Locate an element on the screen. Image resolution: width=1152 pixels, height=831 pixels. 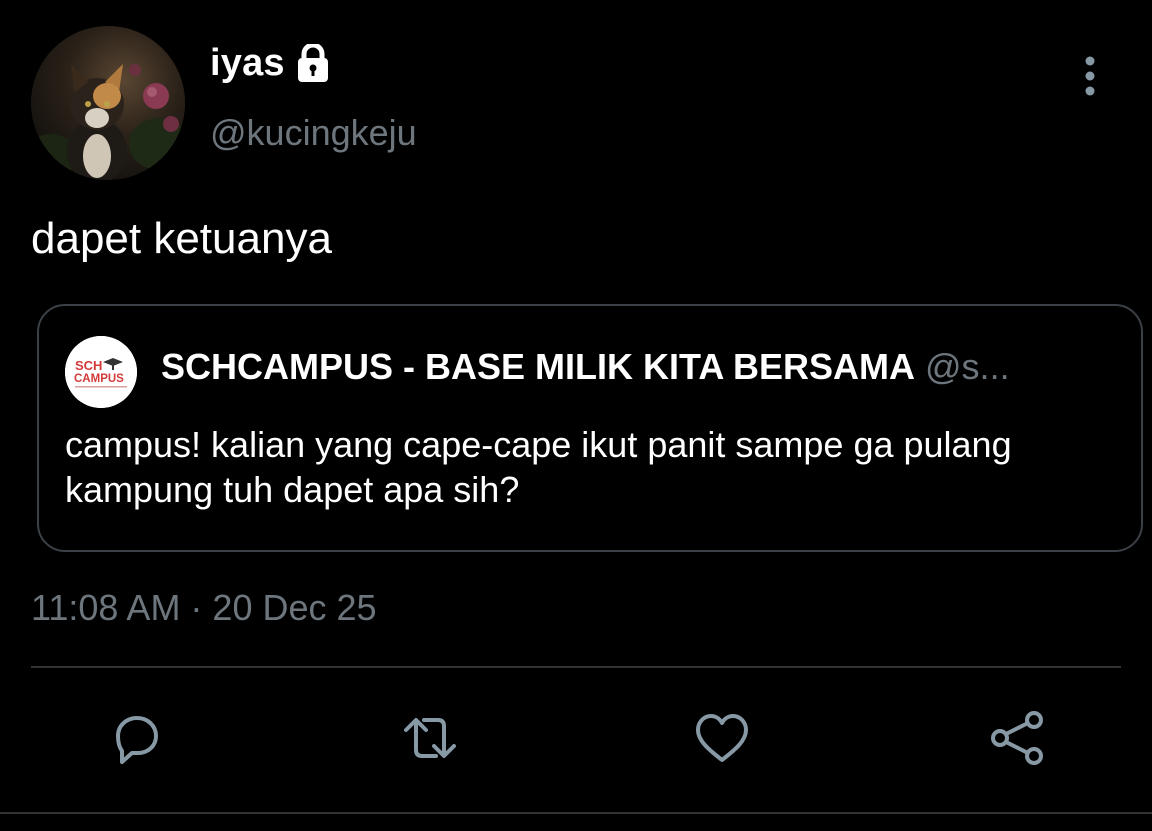
quoted-avatar-text-top: SCH is located at coordinates (88, 365).